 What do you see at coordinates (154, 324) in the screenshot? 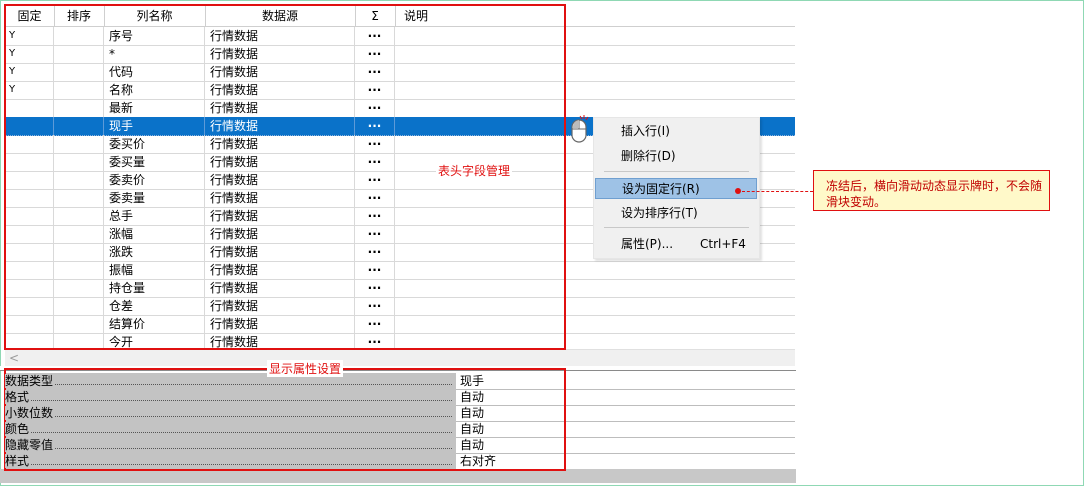
I see `cell-name: 结算价` at bounding box center [154, 324].